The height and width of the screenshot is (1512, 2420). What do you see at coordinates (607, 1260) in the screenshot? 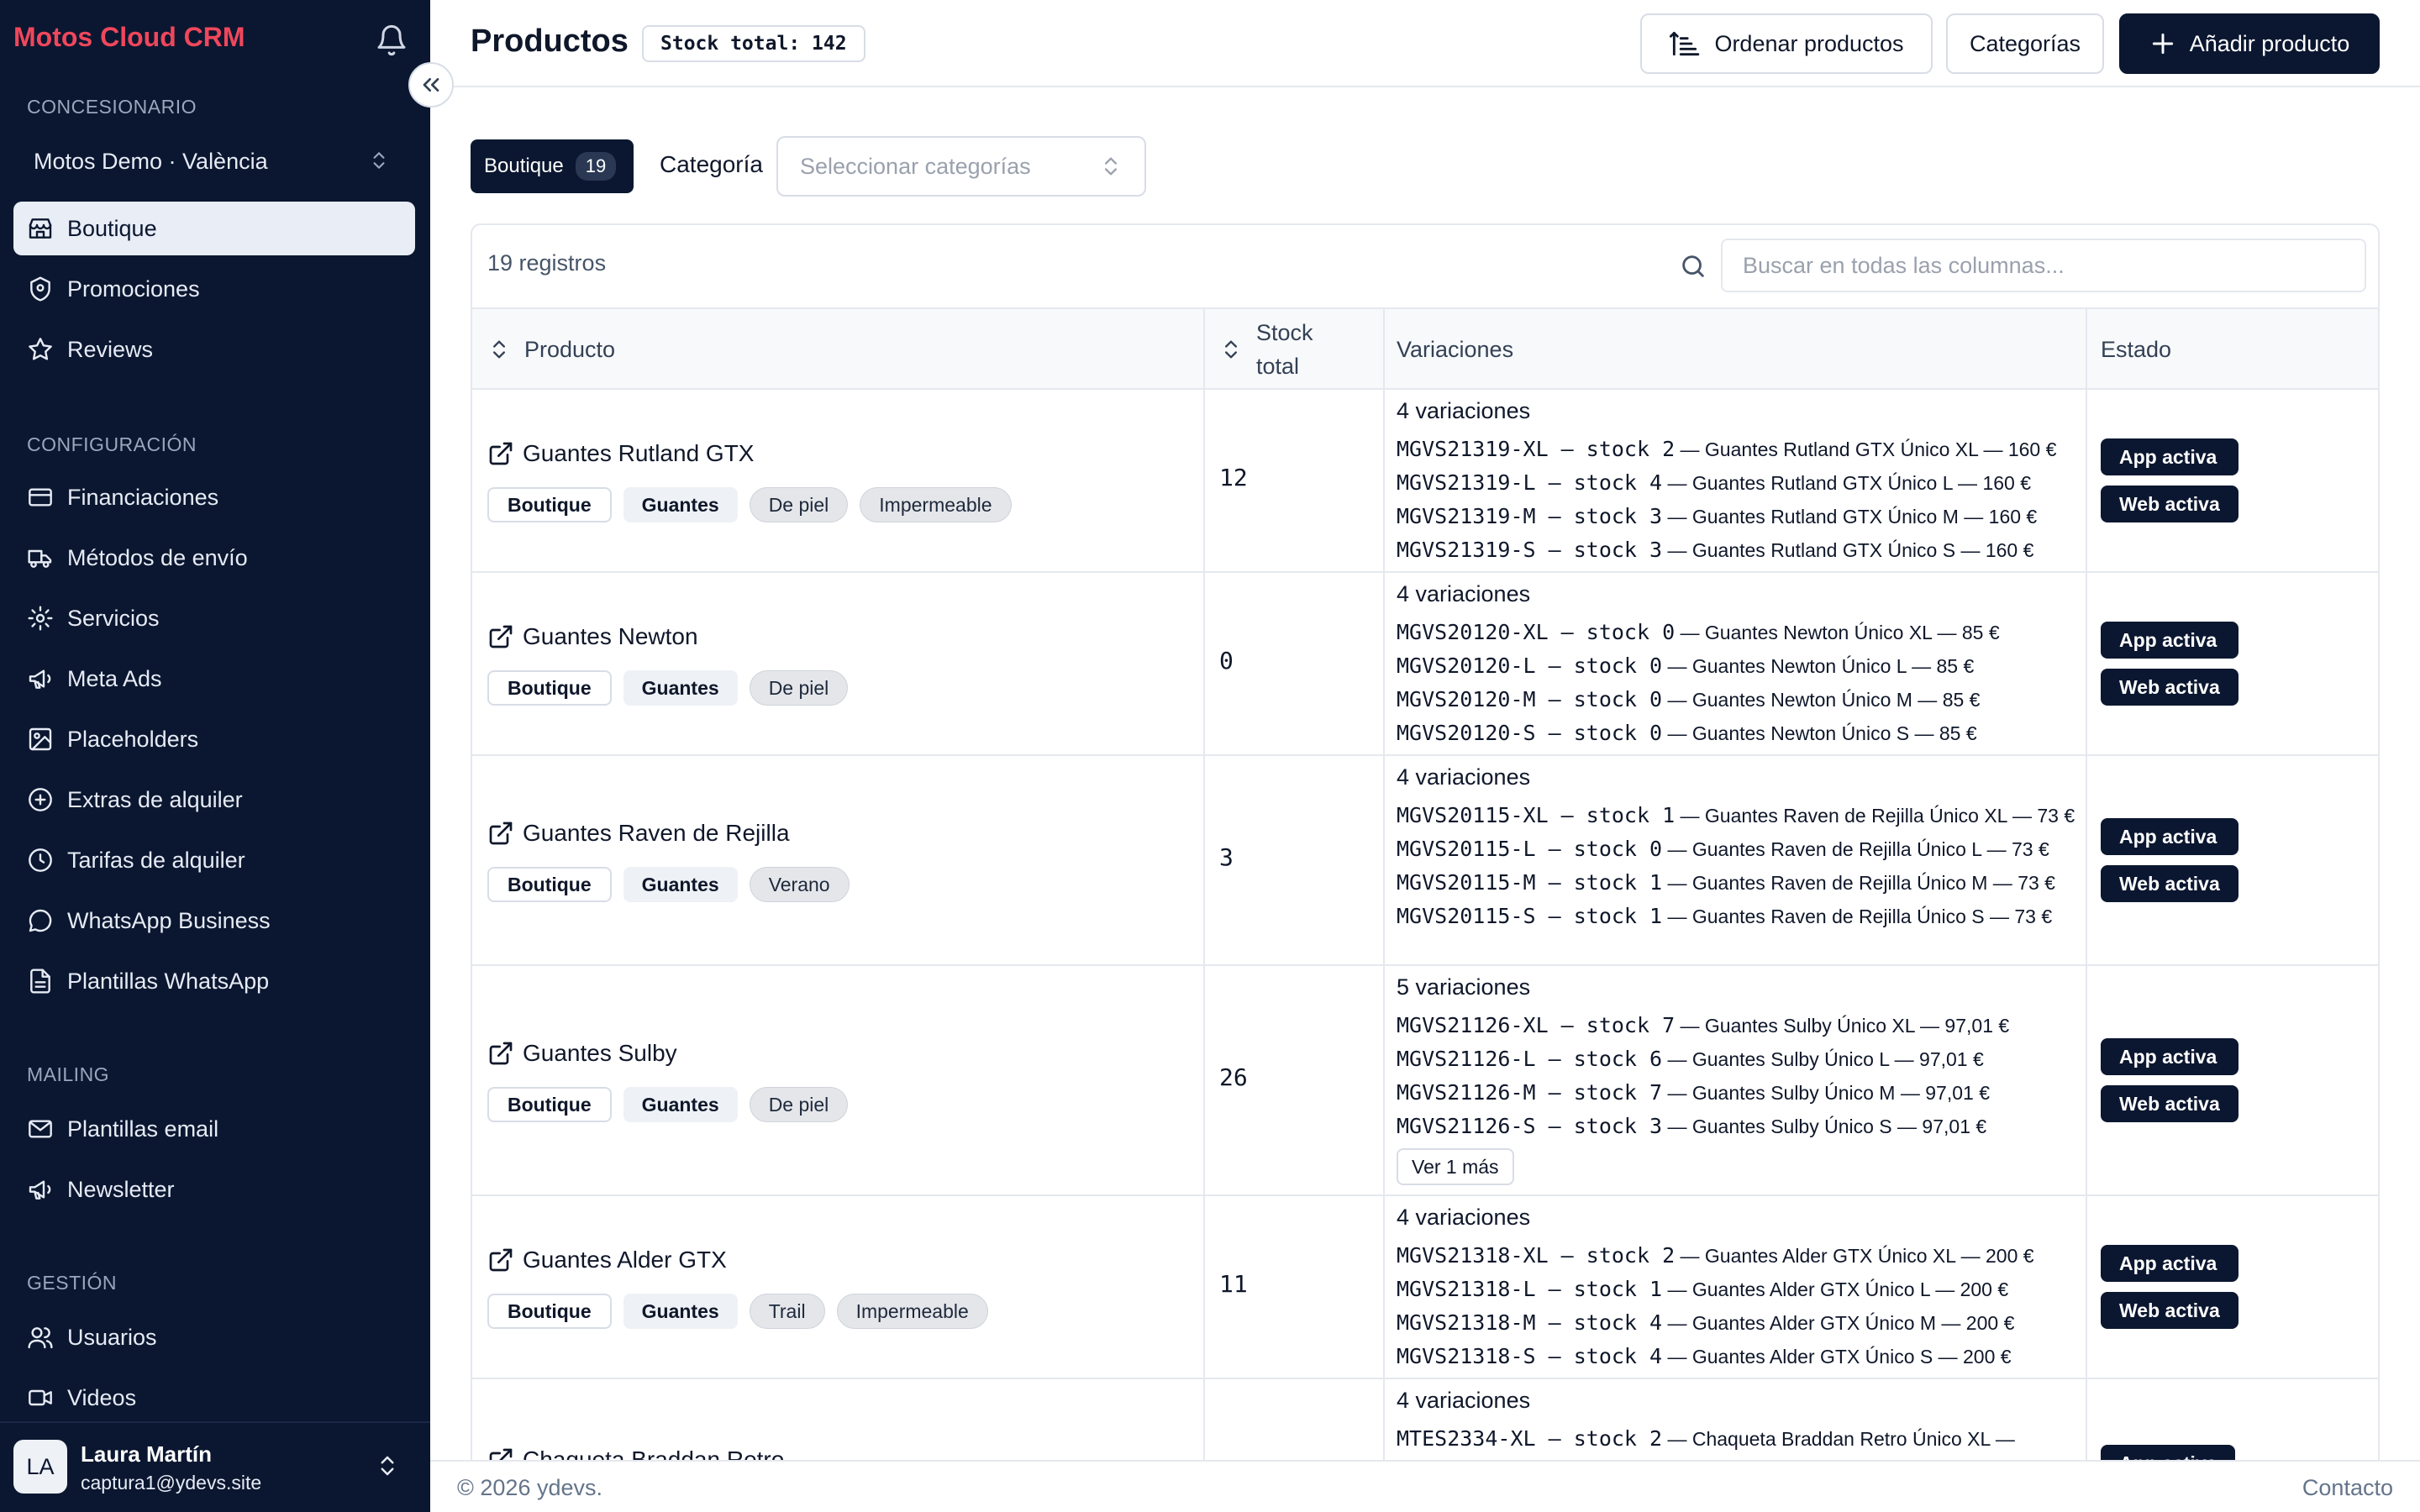
I see `product-link: Guantes Alder GTX` at bounding box center [607, 1260].